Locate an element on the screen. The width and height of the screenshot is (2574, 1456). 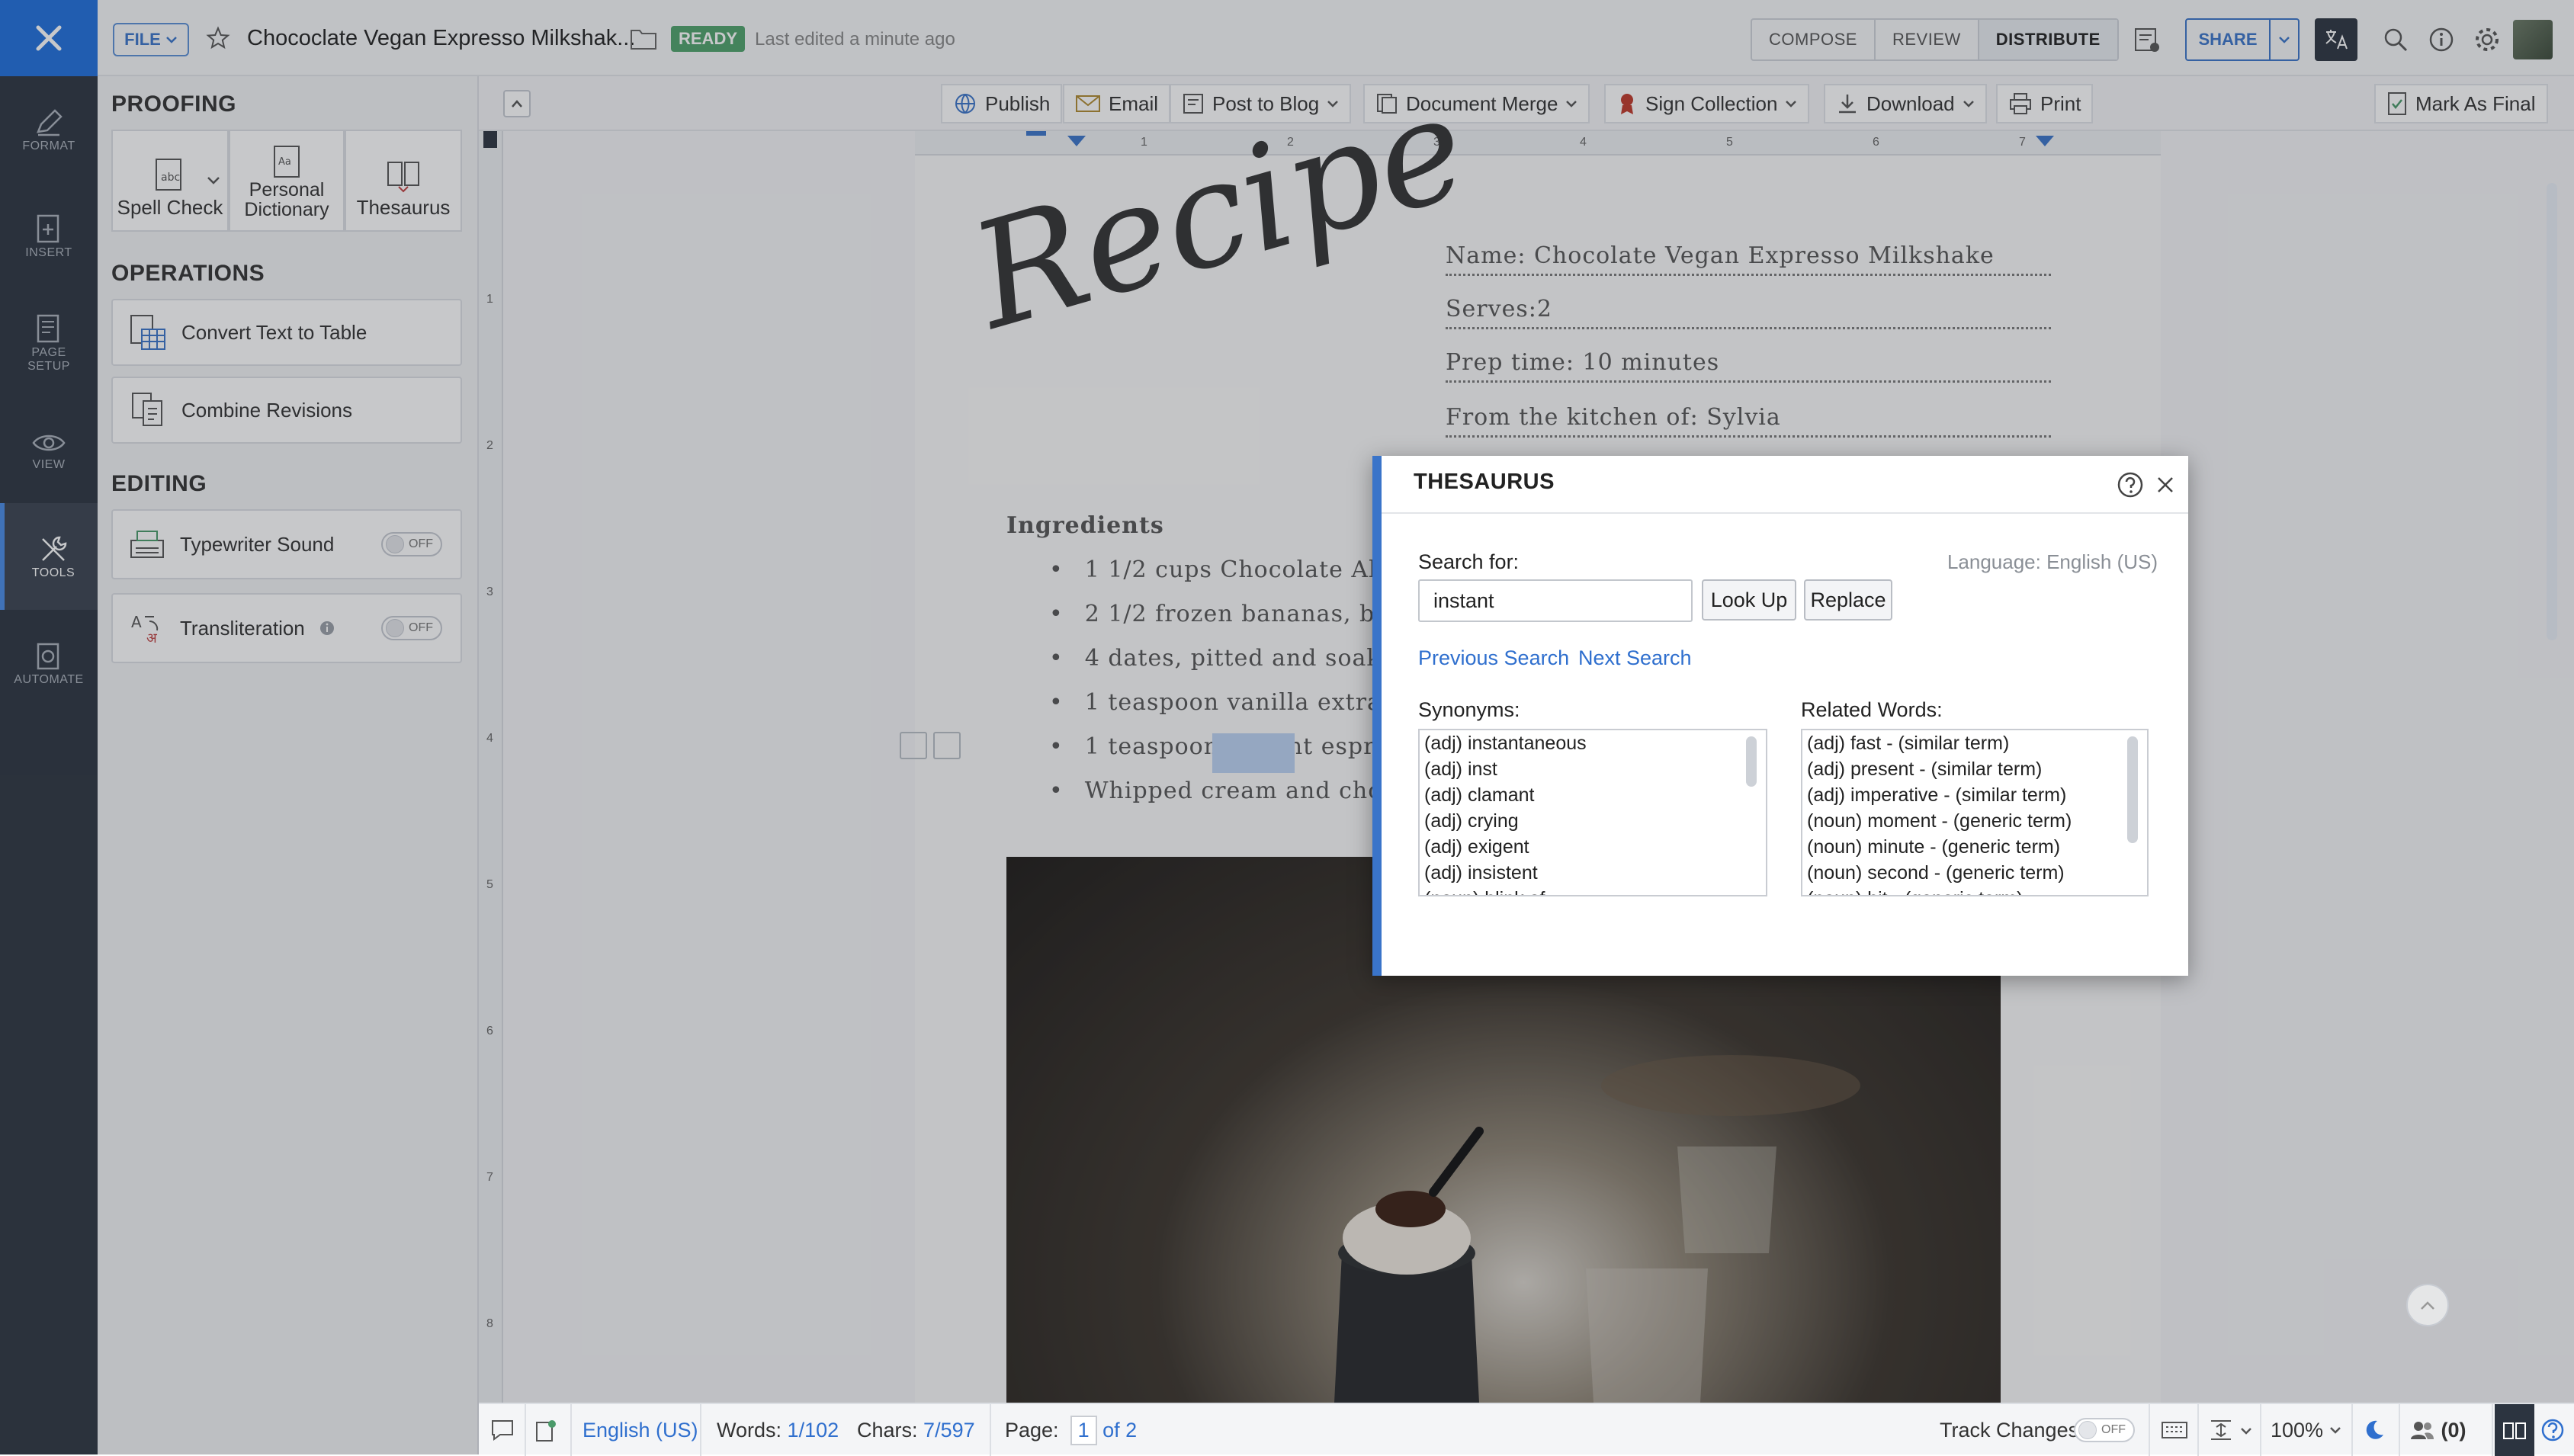
page-number-input: 1 is located at coordinates (1083, 1430).